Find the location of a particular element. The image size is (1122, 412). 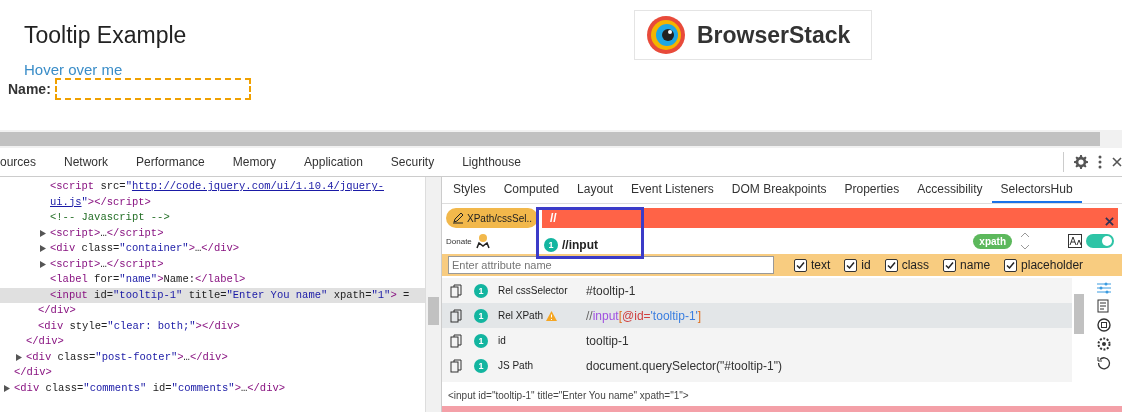

result-row: 1 Rel XPath //input[@id='tooltip-1'] is located at coordinates (757, 315).